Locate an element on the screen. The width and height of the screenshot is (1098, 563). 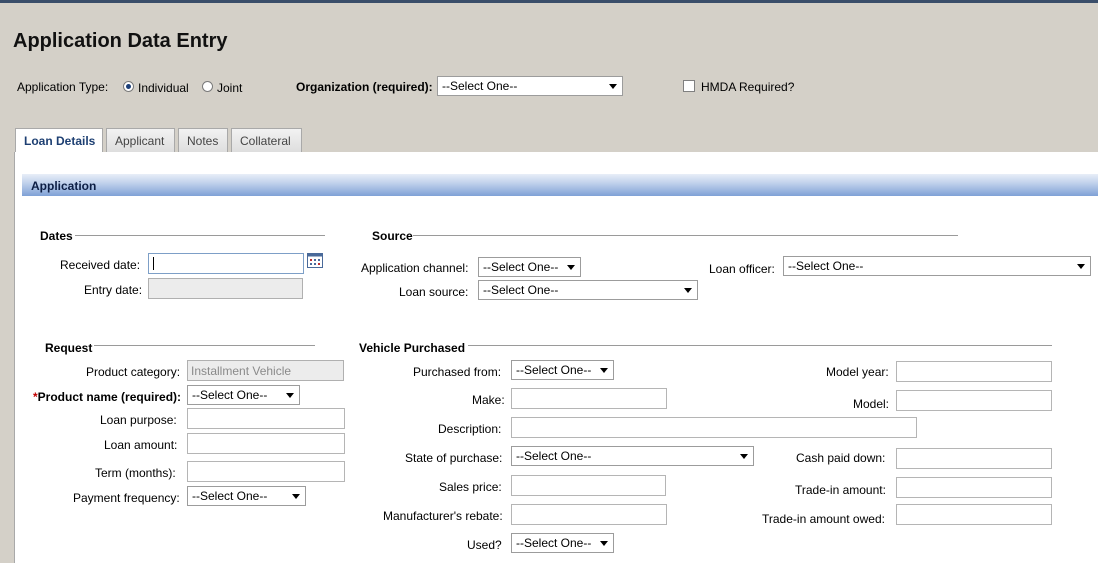
organization-select: --Select One-- is located at coordinates (530, 86).